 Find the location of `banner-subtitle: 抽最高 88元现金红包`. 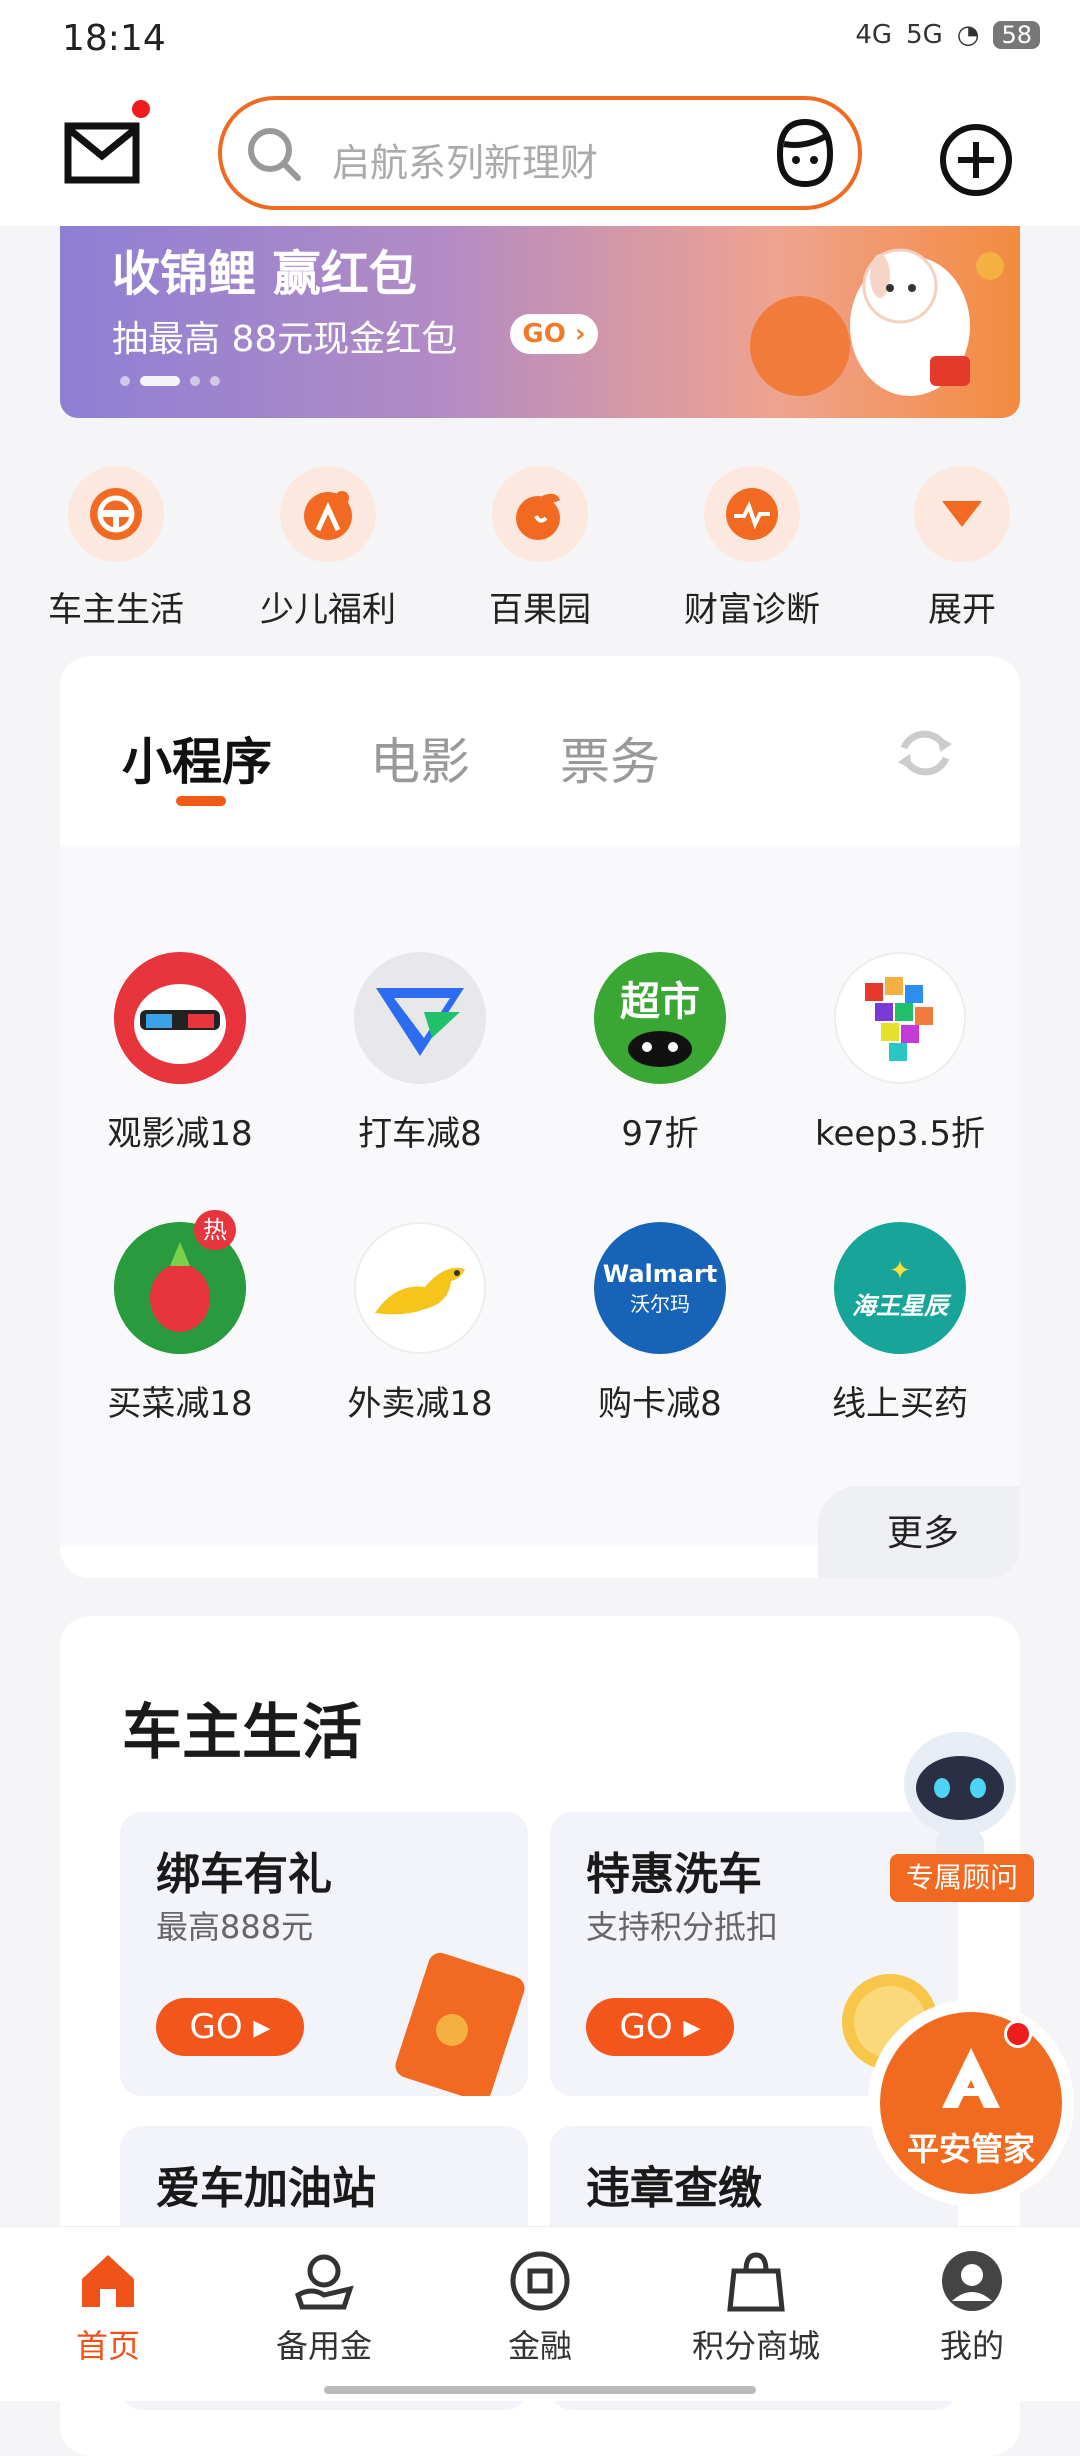

banner-subtitle: 抽最高 88元现金红包 is located at coordinates (285, 339).